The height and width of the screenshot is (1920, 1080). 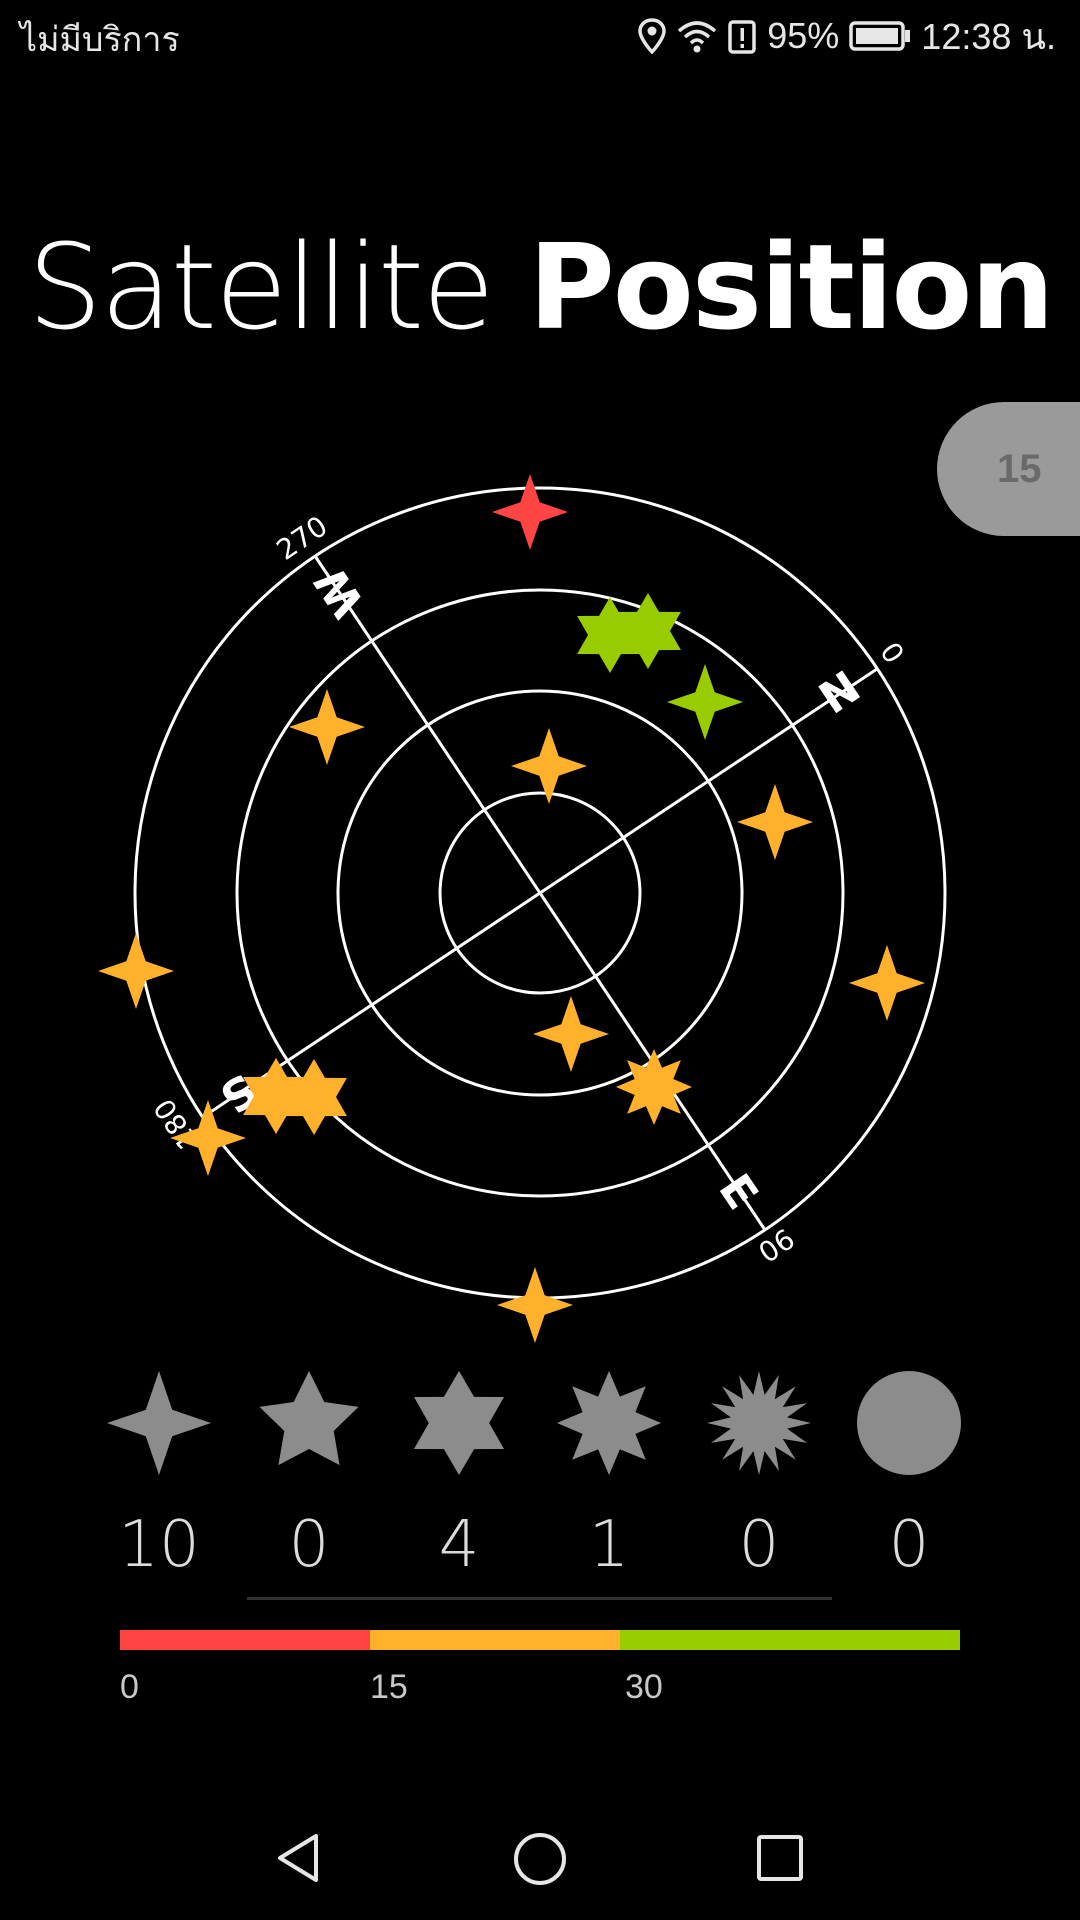 I want to click on label-east: E, so click(x=737, y=1191).